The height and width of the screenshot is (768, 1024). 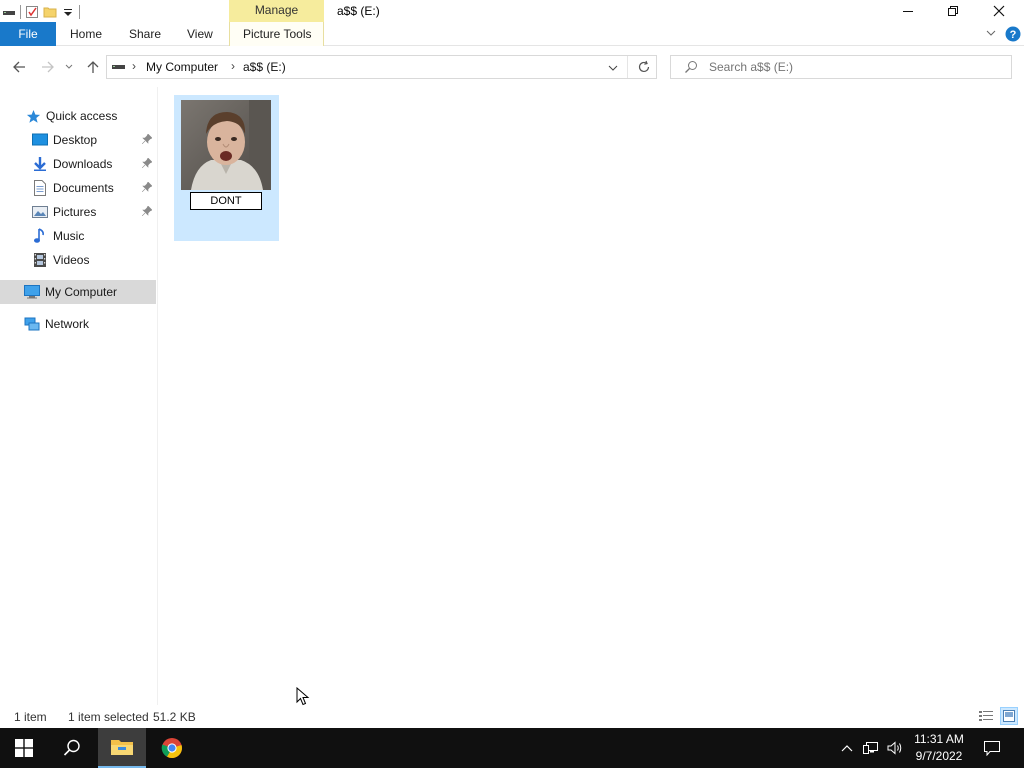 I want to click on nav-item-label: Pictures, so click(x=75, y=212).